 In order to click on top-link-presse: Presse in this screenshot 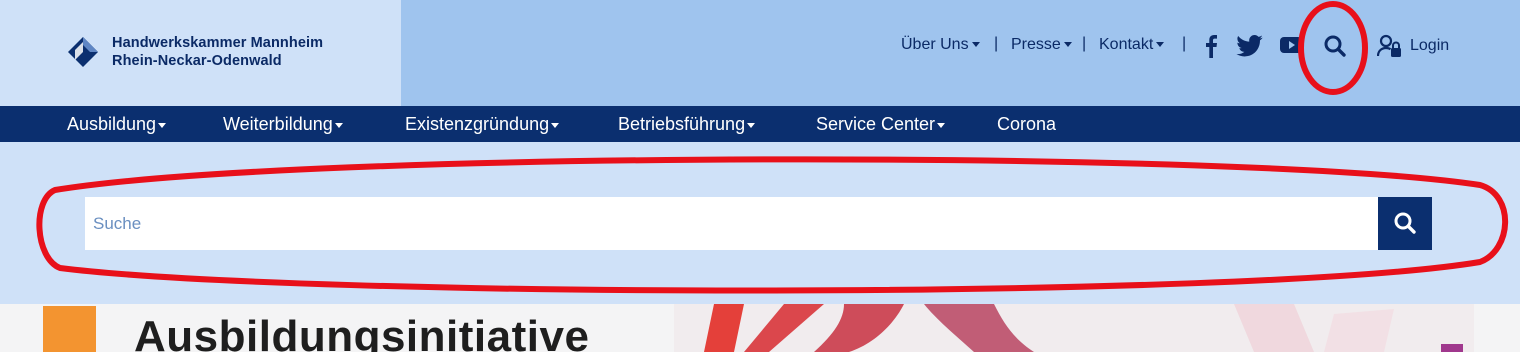, I will do `click(1041, 45)`.